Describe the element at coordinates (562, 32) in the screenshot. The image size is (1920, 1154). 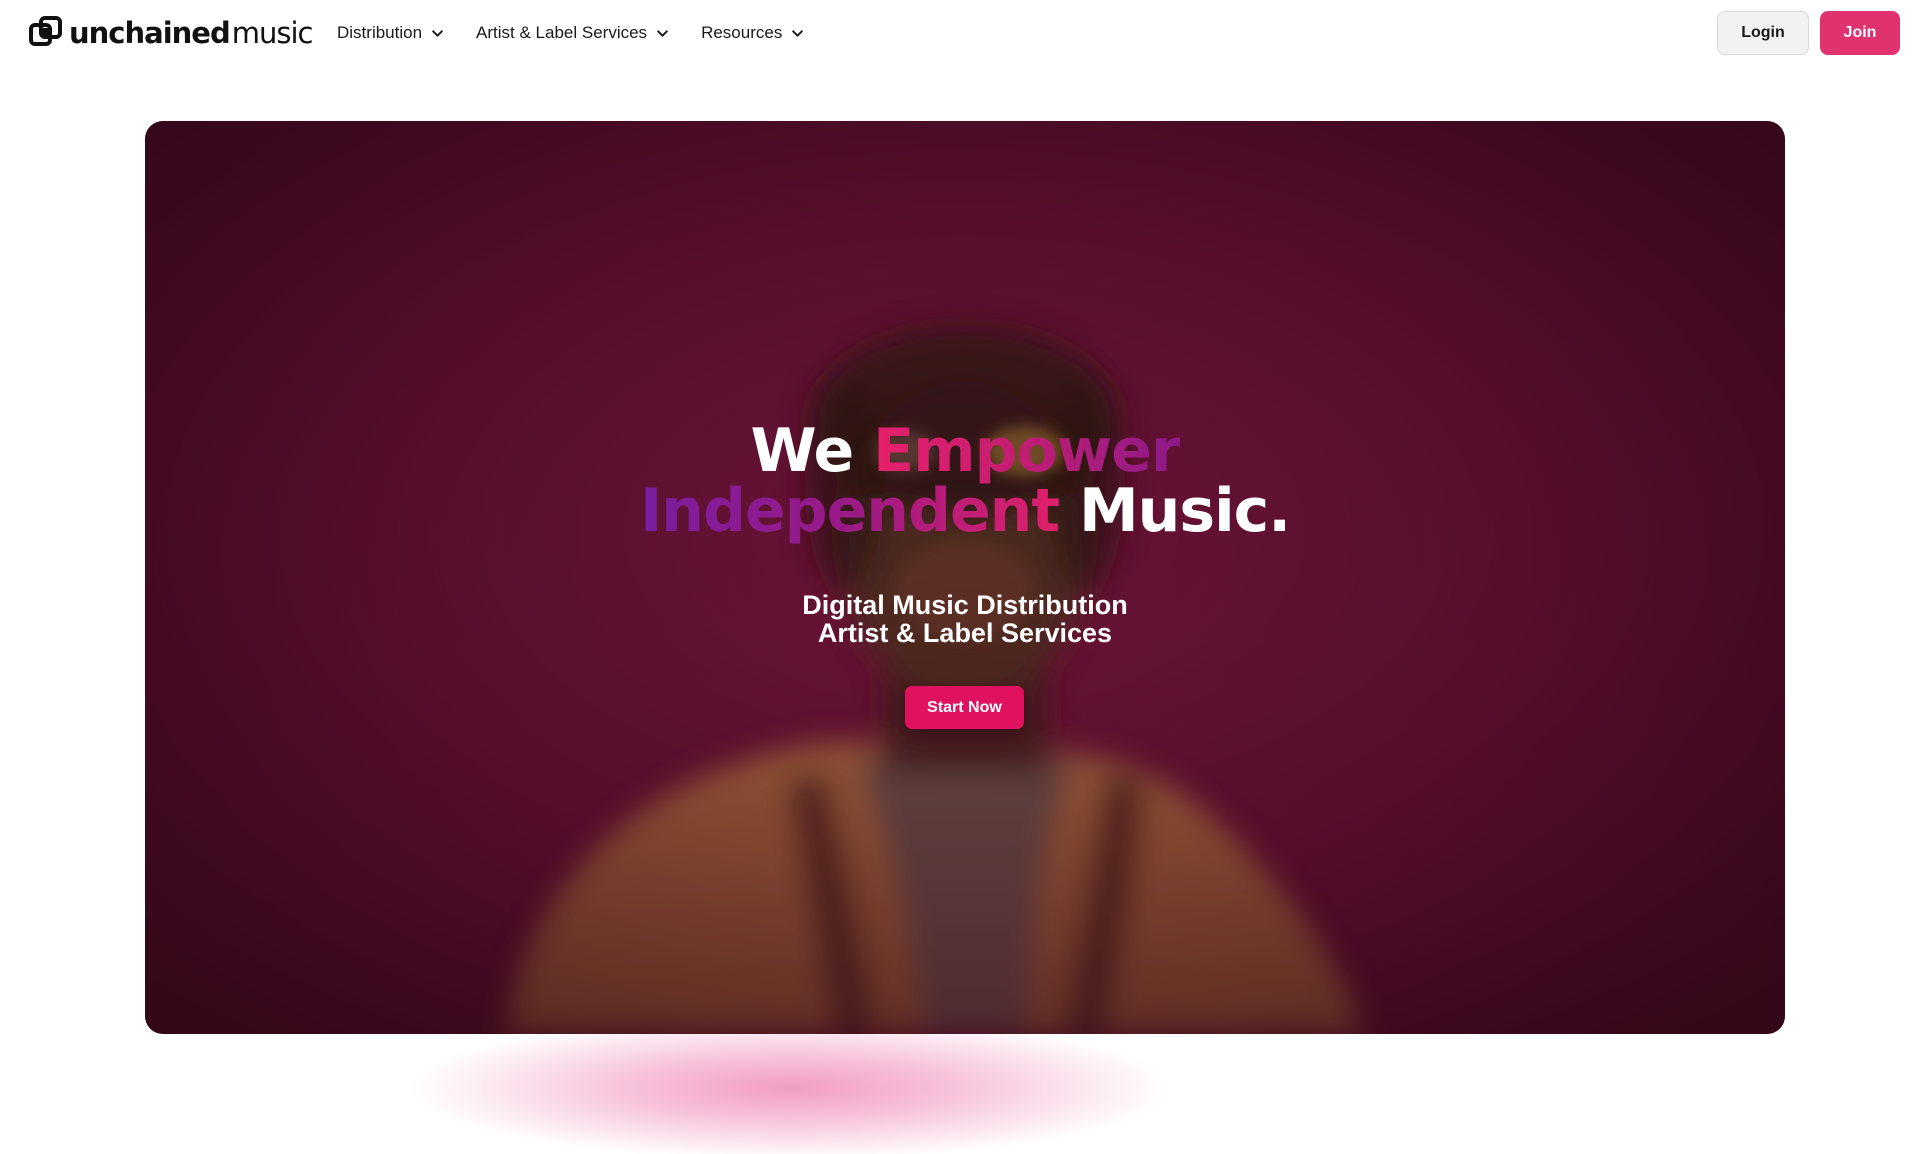
I see `nav-item-label: Artist & Label Services` at that location.